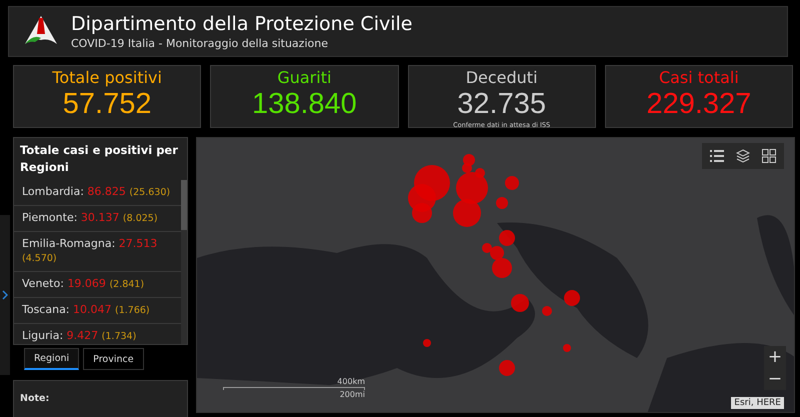 The height and width of the screenshot is (417, 800). I want to click on stat-value: 57.752, so click(107, 104).